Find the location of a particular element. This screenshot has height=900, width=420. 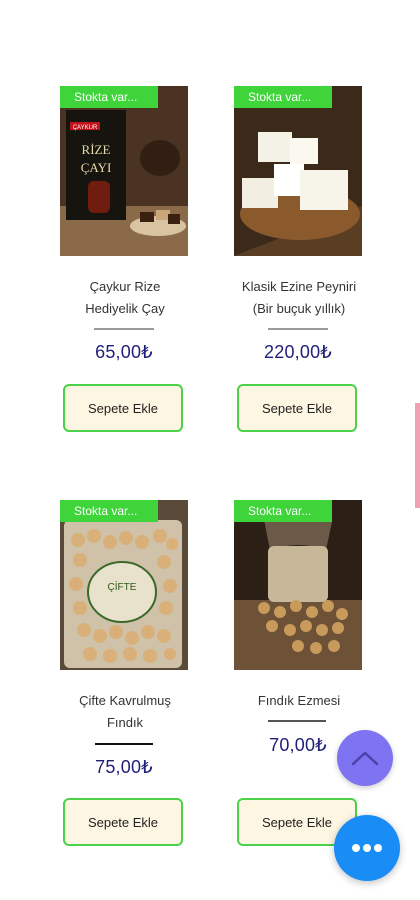

product-image-roasted-hazelnut: ÇİFTE is located at coordinates (124, 585).